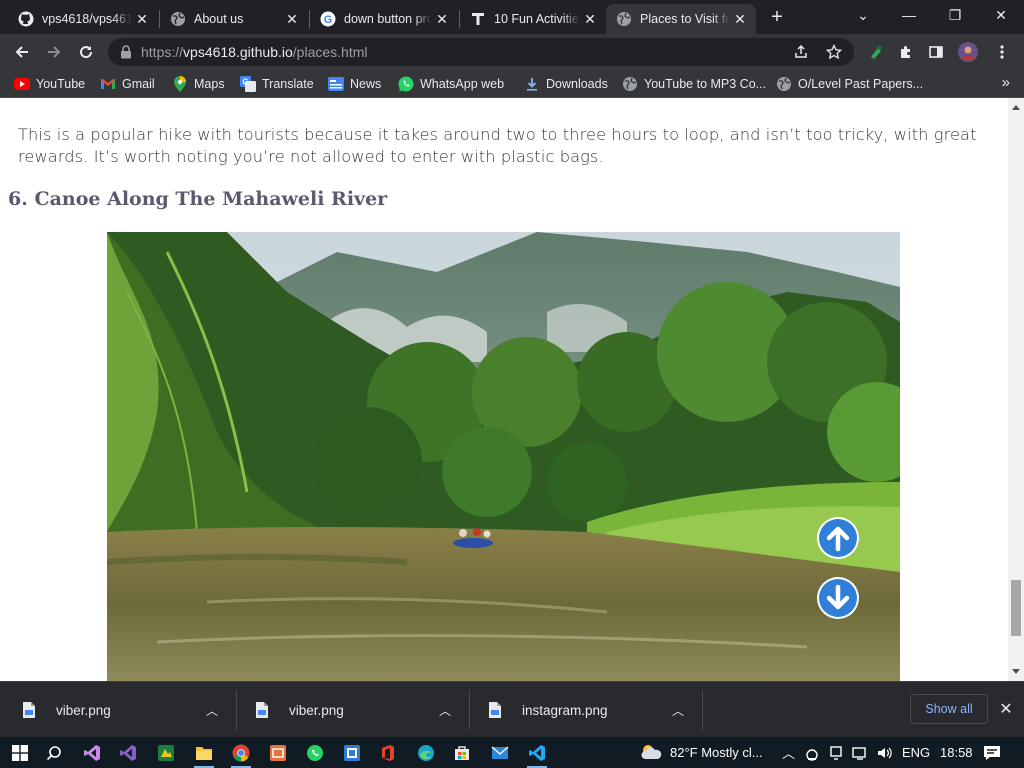 The height and width of the screenshot is (768, 1024). I want to click on tab-title: 10 Fun Activities, so click(537, 19).